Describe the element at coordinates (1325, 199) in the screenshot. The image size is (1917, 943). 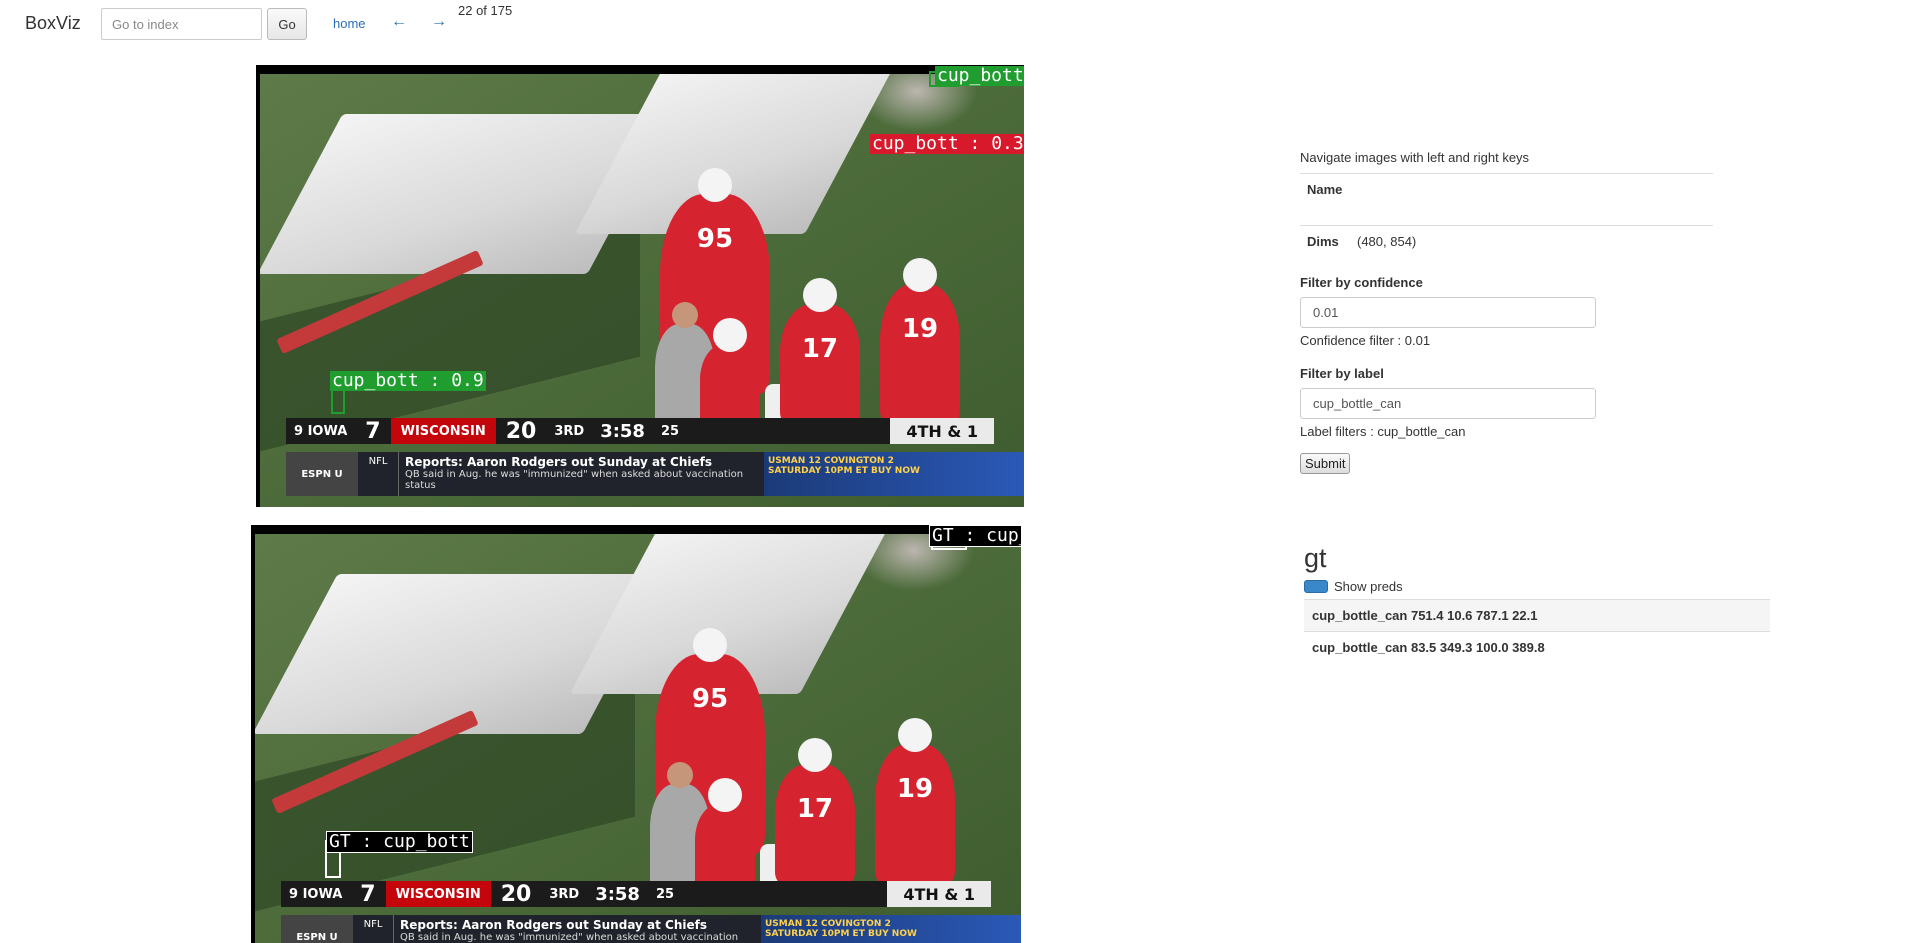
I see `name-key: Name` at that location.